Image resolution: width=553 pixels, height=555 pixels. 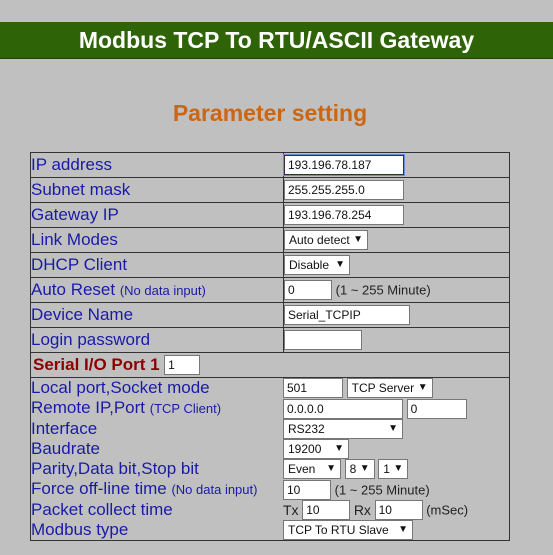 What do you see at coordinates (344, 215) in the screenshot?
I see `gateway-input: 193.196.78.254` at bounding box center [344, 215].